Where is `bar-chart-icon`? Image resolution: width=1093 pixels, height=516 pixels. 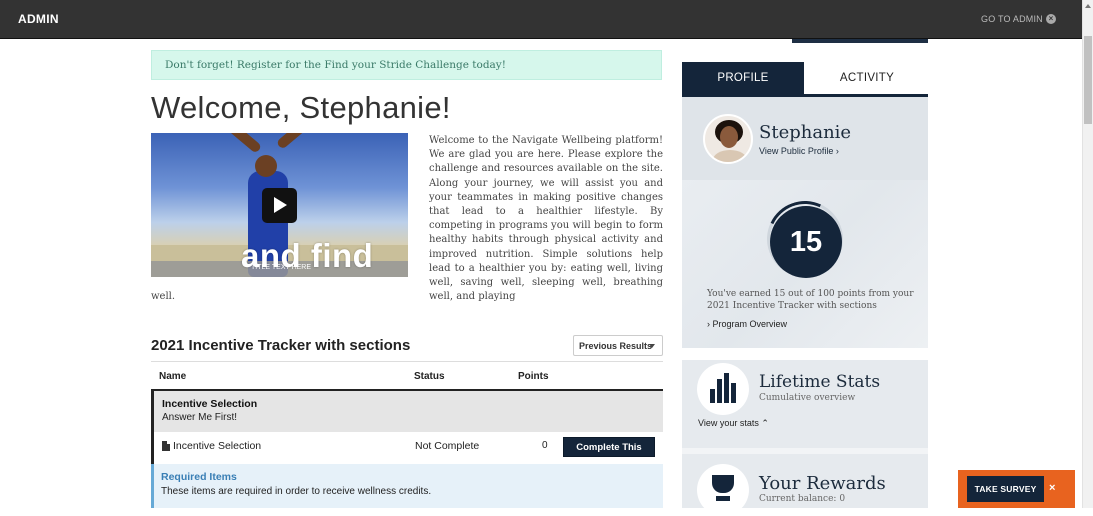 bar-chart-icon is located at coordinates (723, 389).